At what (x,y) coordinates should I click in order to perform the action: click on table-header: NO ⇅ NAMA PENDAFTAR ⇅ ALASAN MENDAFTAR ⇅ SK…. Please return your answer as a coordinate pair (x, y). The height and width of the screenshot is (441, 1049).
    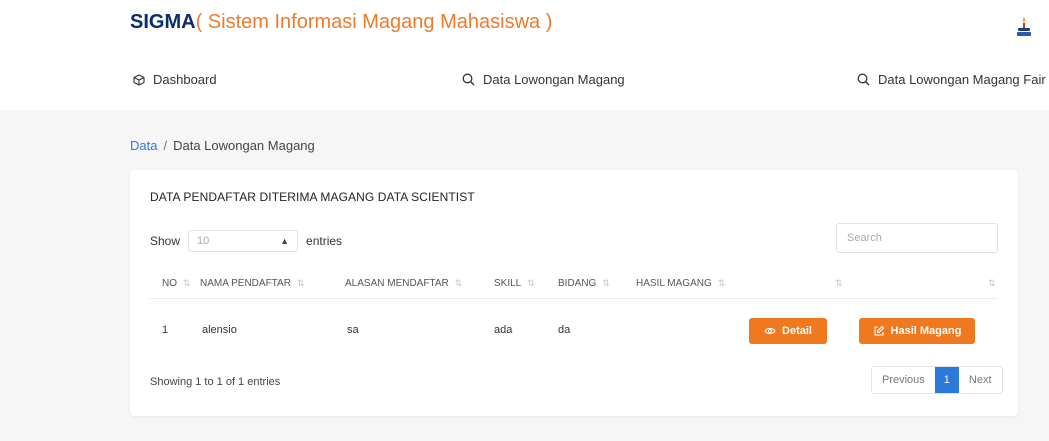
    Looking at the image, I should click on (574, 283).